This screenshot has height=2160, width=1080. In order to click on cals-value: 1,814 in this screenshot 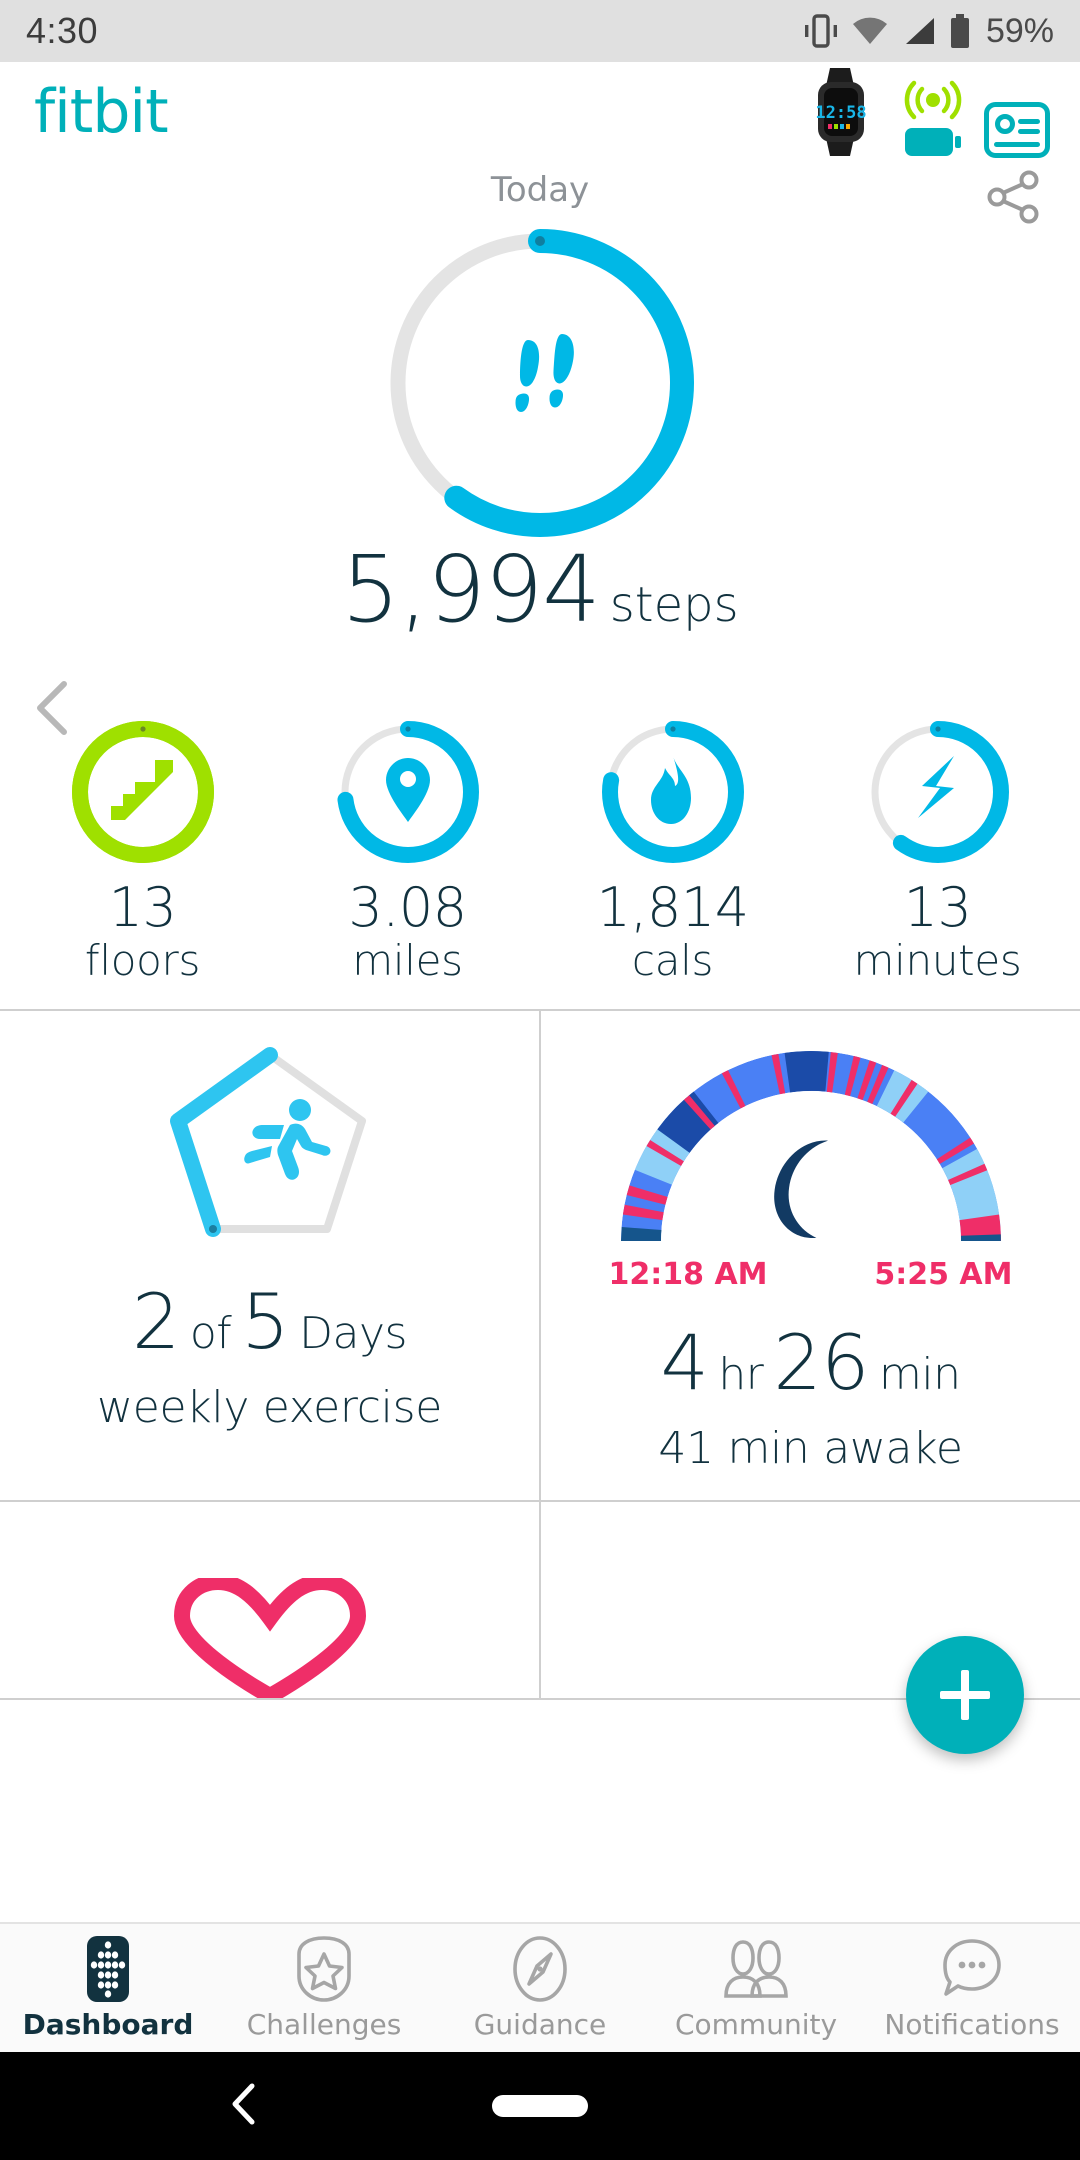, I will do `click(672, 907)`.